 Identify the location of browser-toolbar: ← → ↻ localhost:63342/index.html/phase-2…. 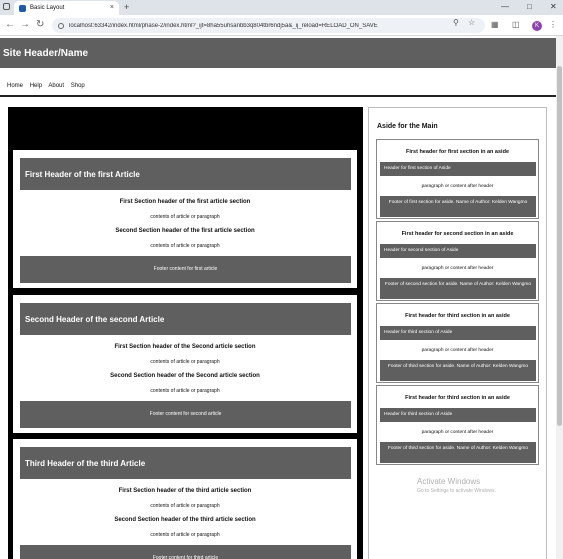
(281, 25).